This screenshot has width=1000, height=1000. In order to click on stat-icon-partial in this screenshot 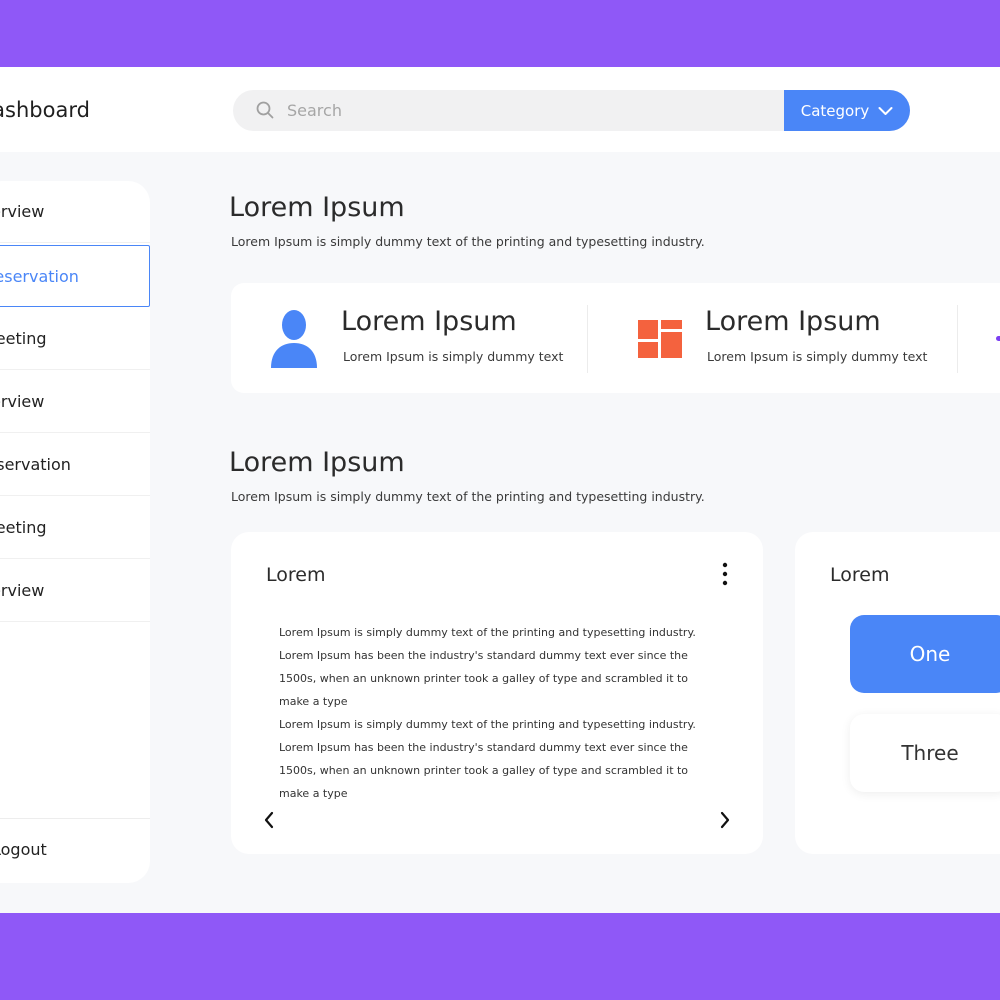, I will do `click(998, 338)`.